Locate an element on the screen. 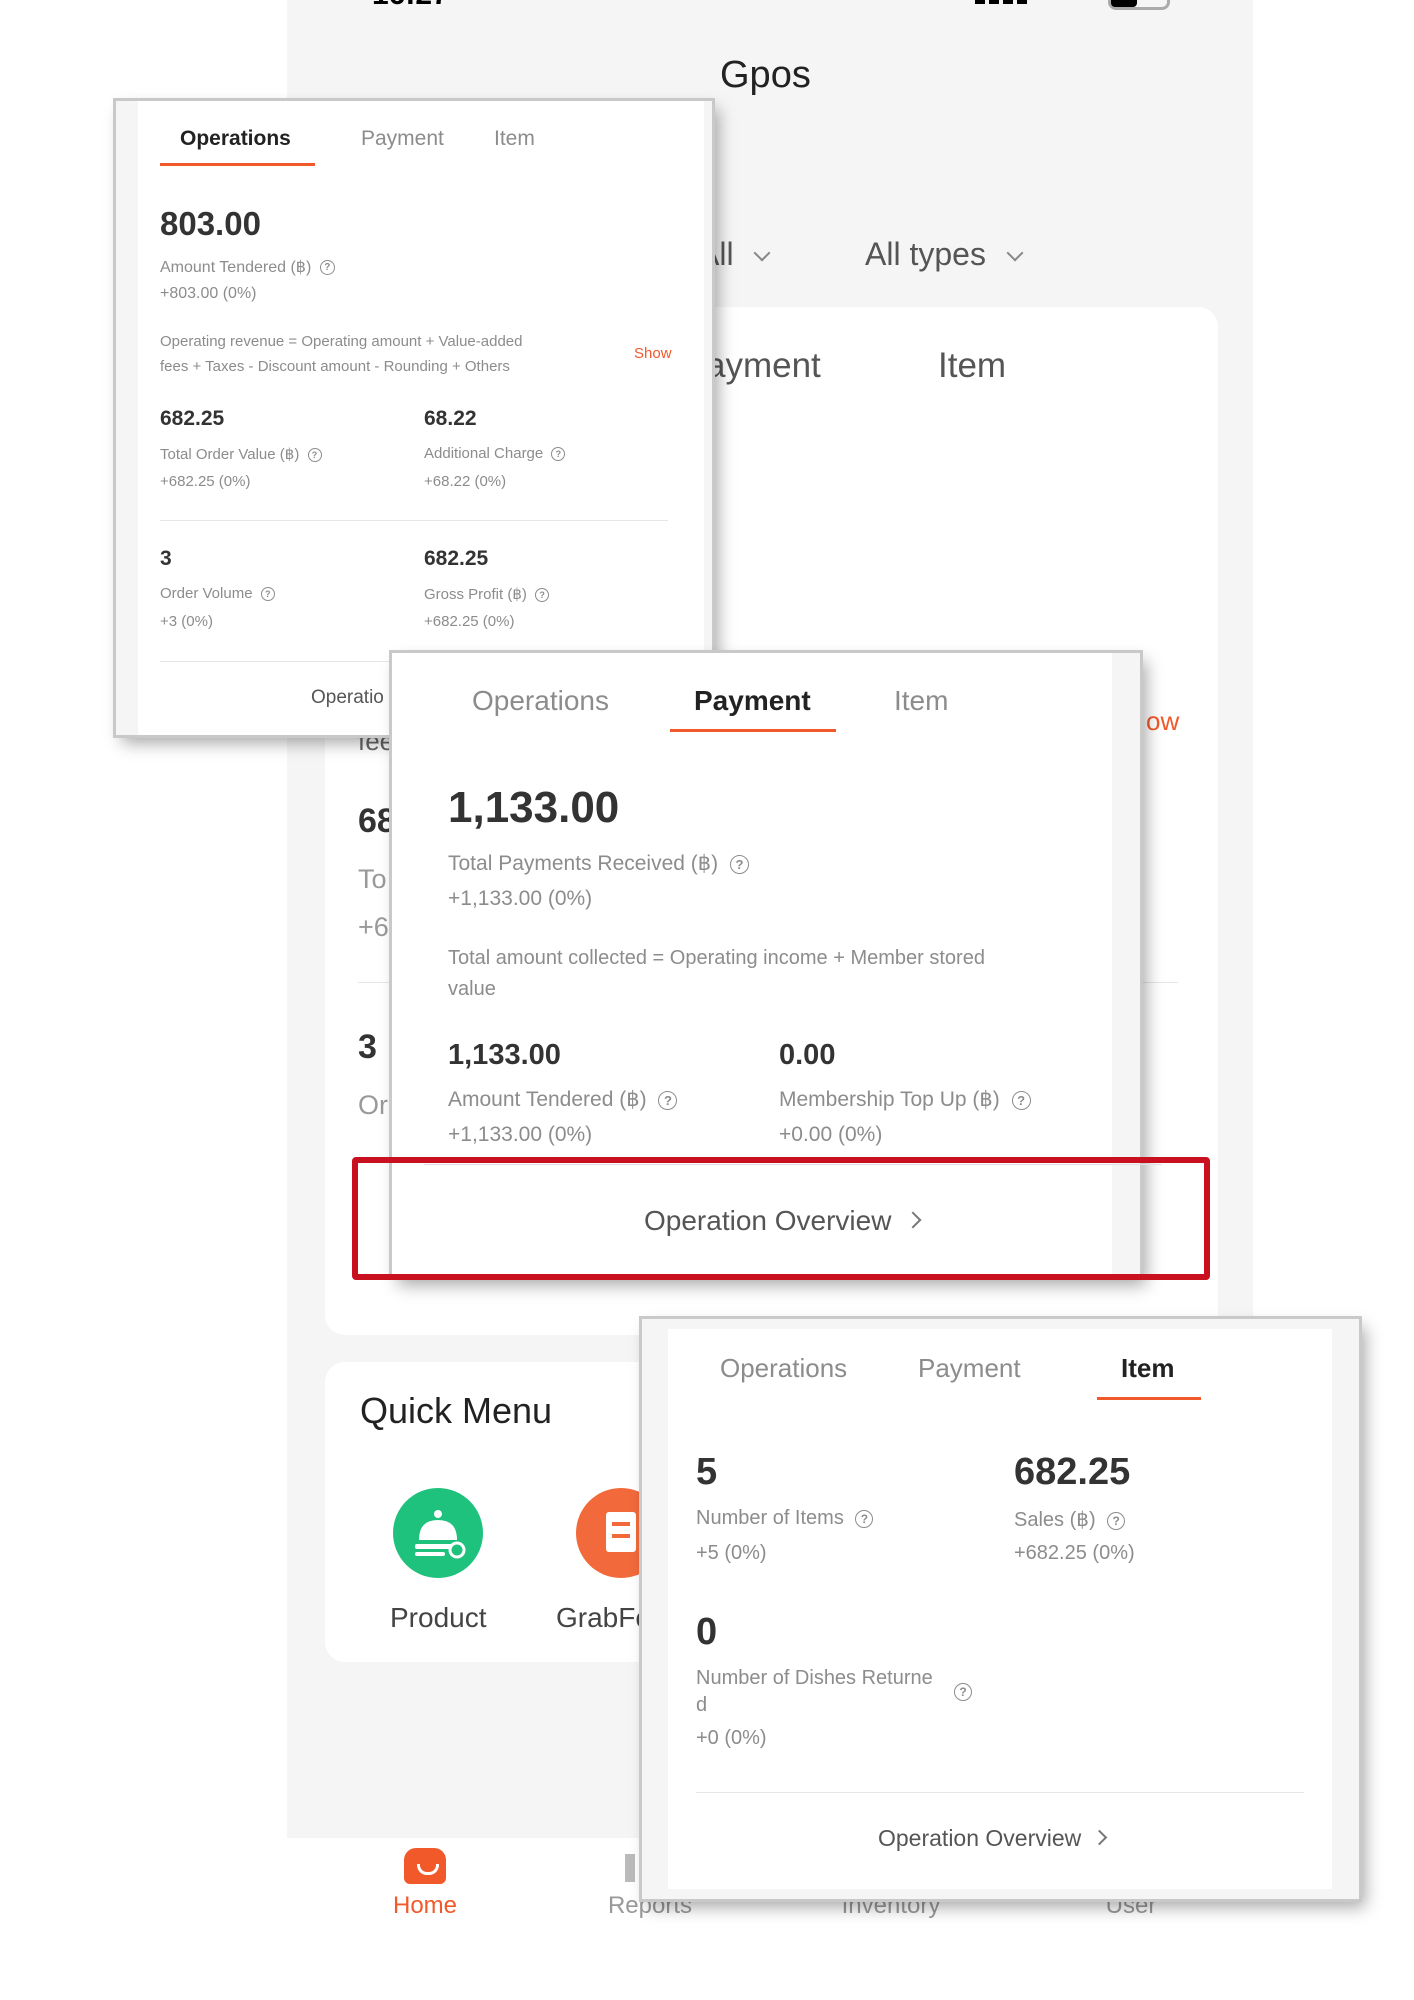 This screenshot has width=1414, height=2000. formula-line-2: value is located at coordinates (472, 989).